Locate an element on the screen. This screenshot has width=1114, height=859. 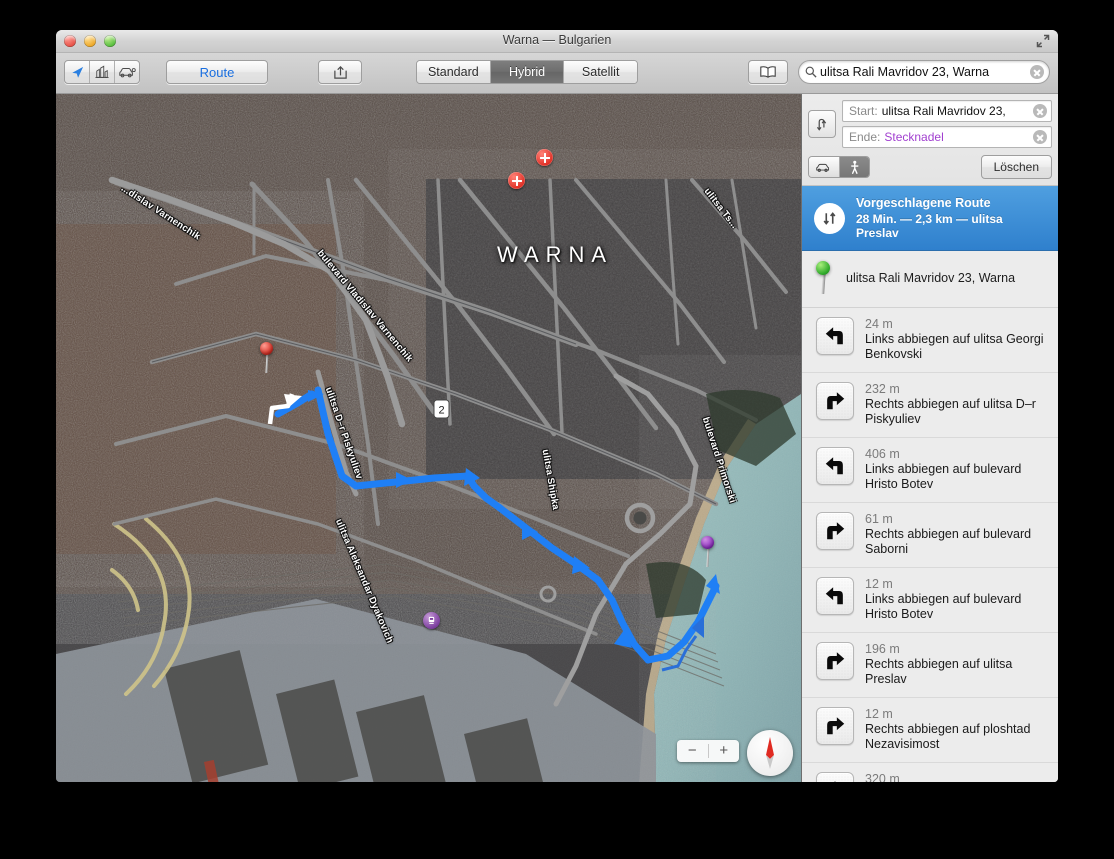
direction-step-distance: 406 m is located at coordinates (882, 454).